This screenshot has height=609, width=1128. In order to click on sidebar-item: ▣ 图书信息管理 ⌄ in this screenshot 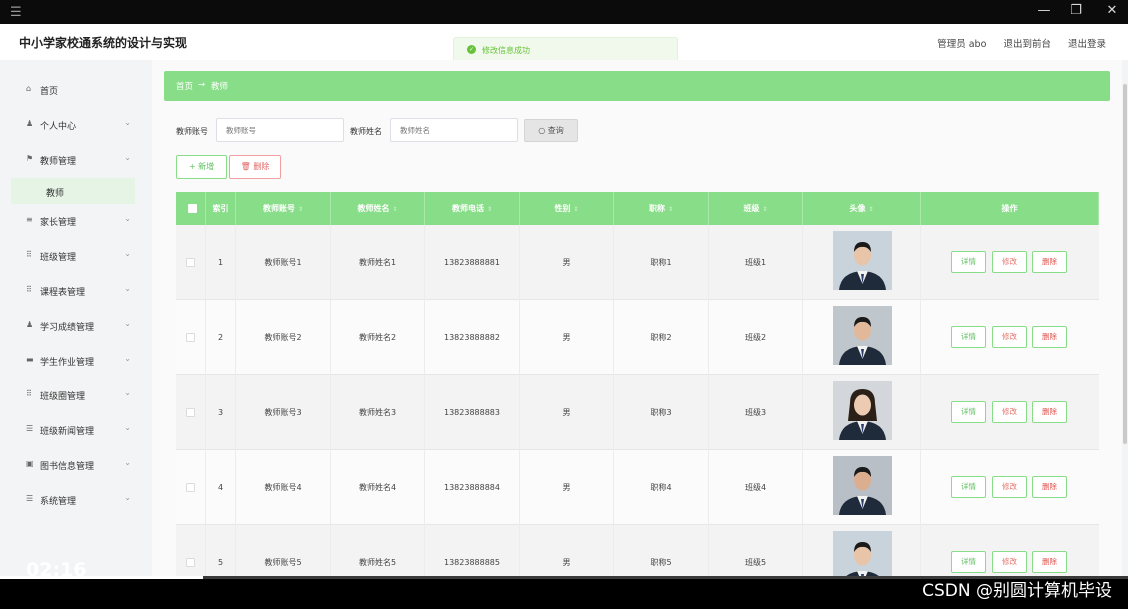, I will do `click(73, 464)`.